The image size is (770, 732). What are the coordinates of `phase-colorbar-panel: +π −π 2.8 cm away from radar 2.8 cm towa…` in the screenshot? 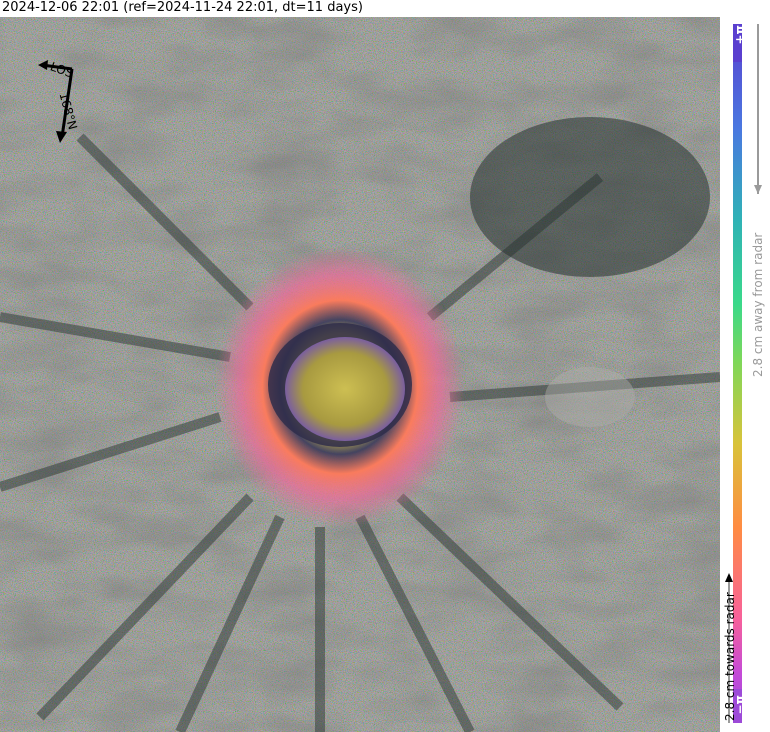 It's located at (745, 374).